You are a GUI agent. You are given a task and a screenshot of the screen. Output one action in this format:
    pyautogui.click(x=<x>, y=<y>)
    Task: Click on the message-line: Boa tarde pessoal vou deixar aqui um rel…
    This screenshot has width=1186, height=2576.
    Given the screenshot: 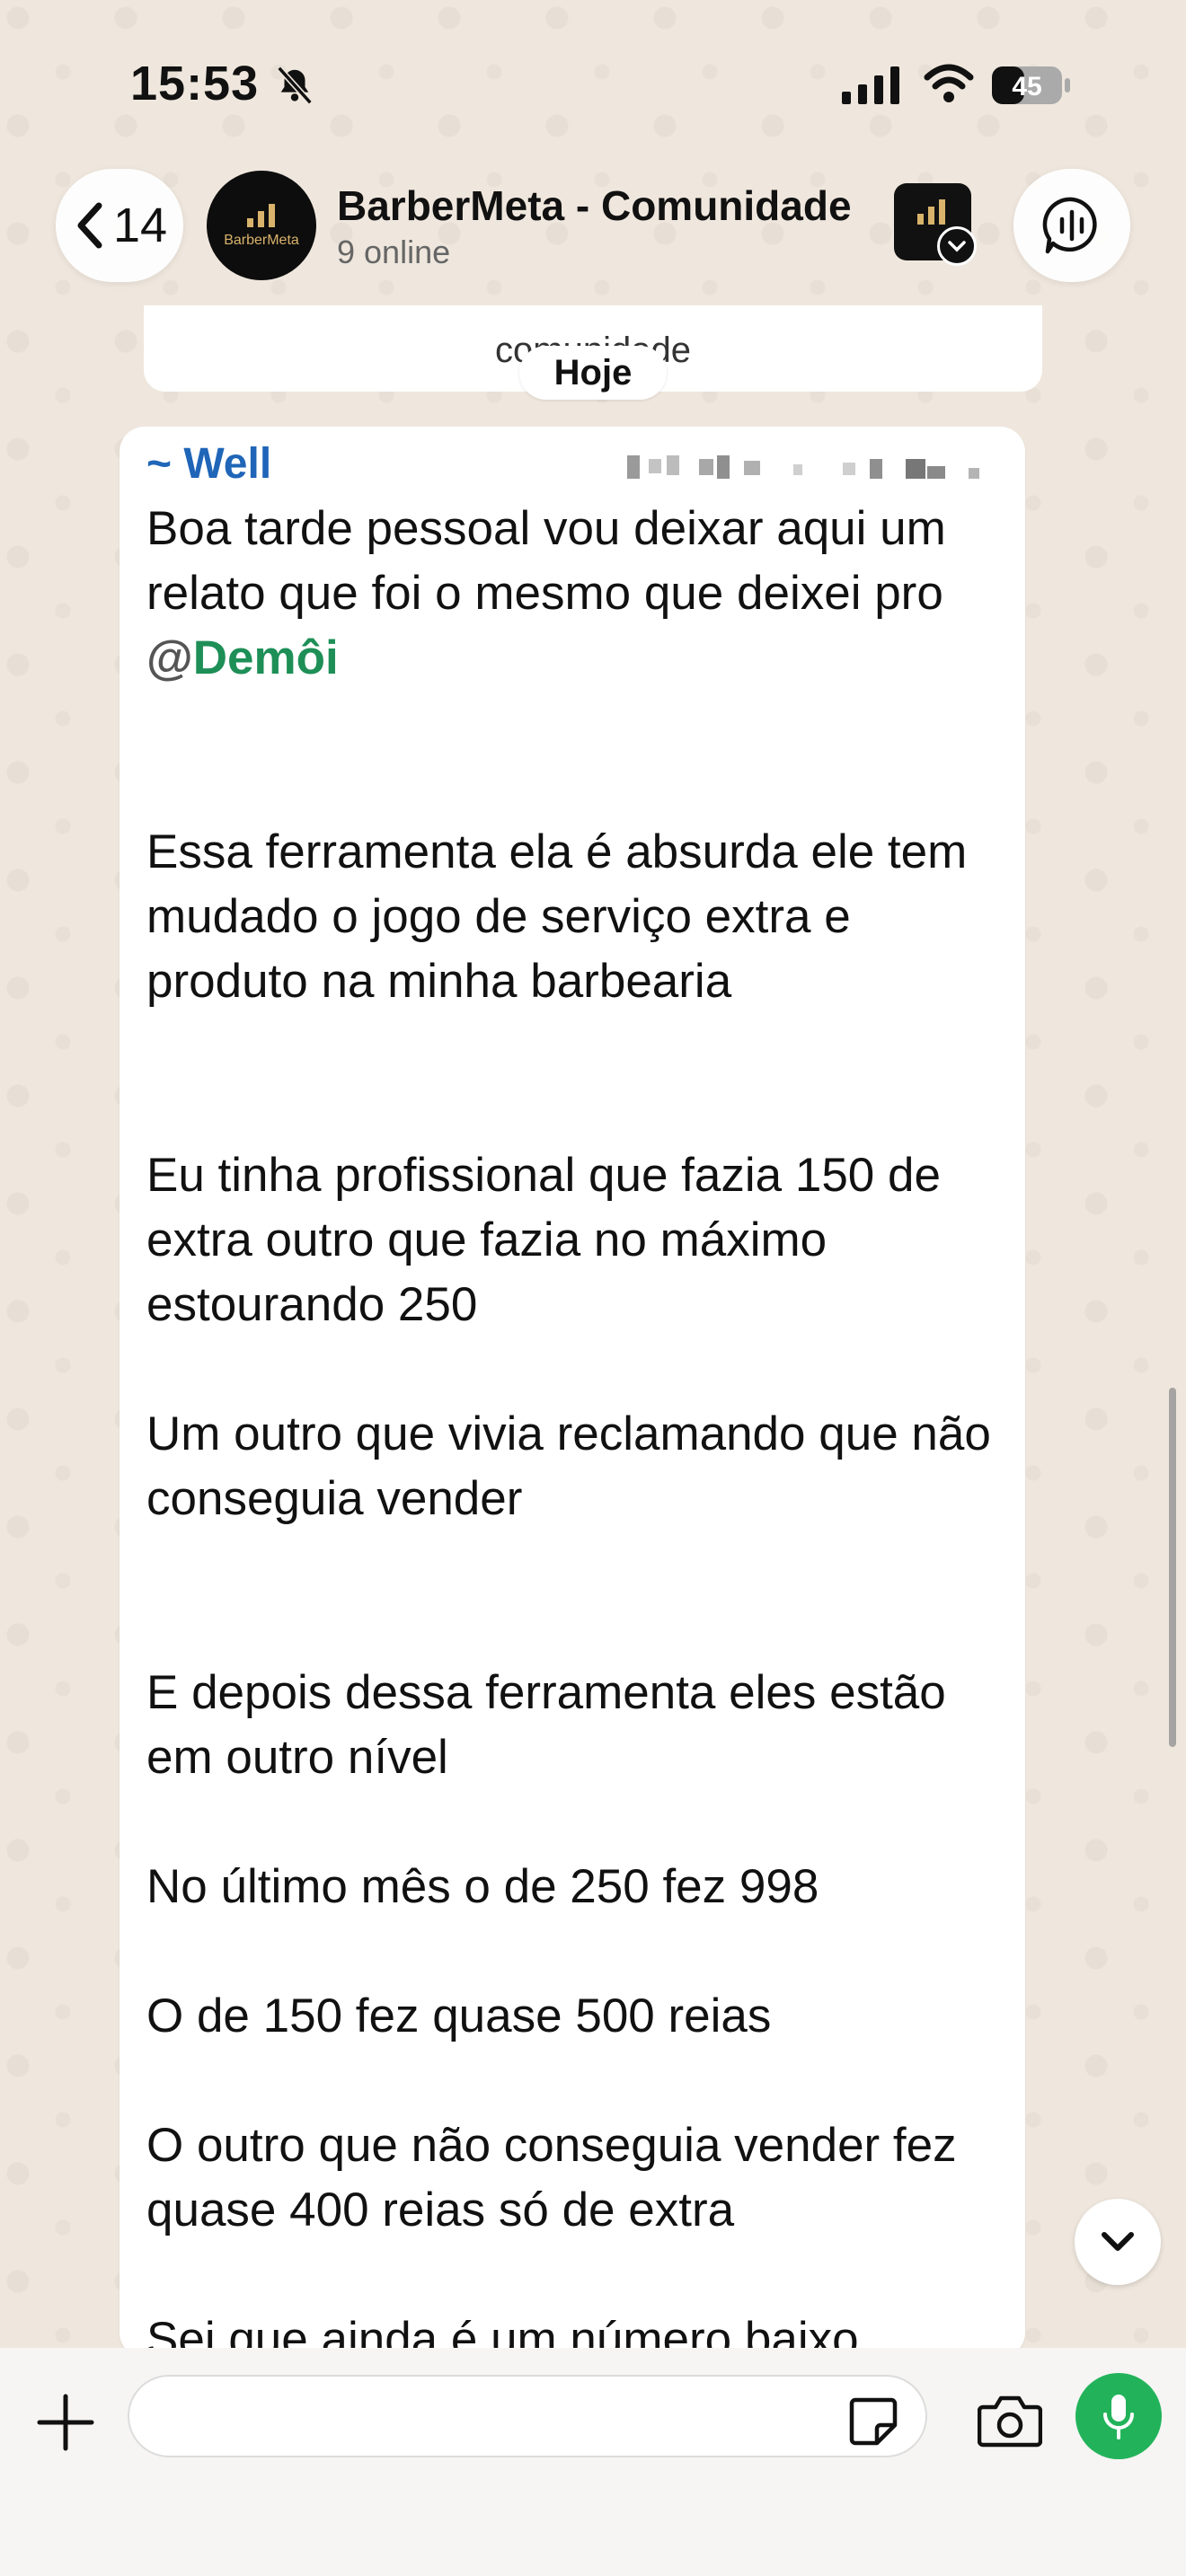 What is the action you would take?
    pyautogui.click(x=546, y=561)
    